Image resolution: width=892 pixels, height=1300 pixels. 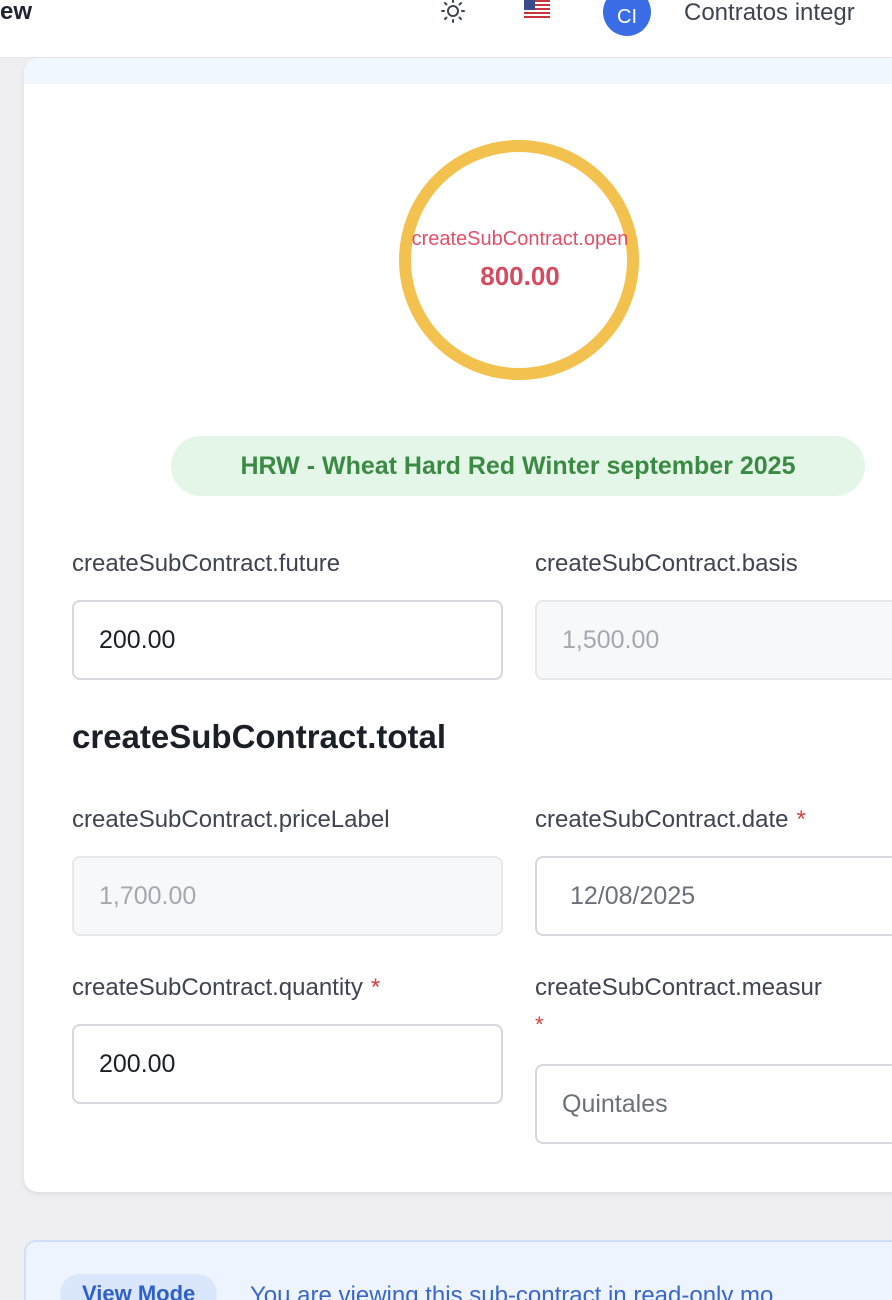 What do you see at coordinates (666, 563) in the screenshot?
I see `basis-label: createSubContract.basis` at bounding box center [666, 563].